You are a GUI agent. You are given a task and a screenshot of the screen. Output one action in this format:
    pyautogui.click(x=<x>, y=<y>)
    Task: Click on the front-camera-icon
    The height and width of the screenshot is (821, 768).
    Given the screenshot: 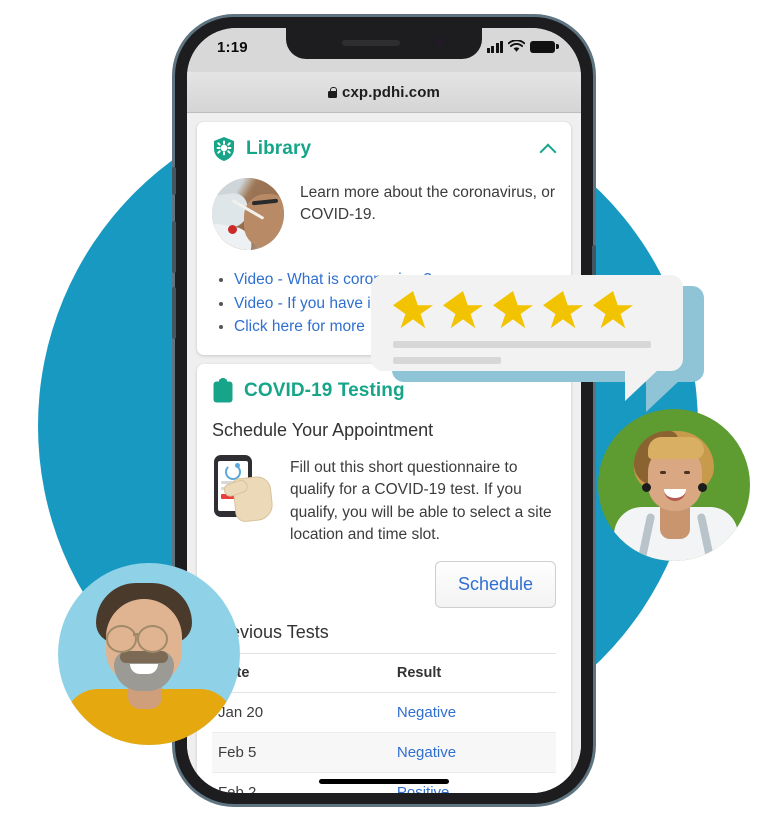 What is the action you would take?
    pyautogui.click(x=439, y=42)
    